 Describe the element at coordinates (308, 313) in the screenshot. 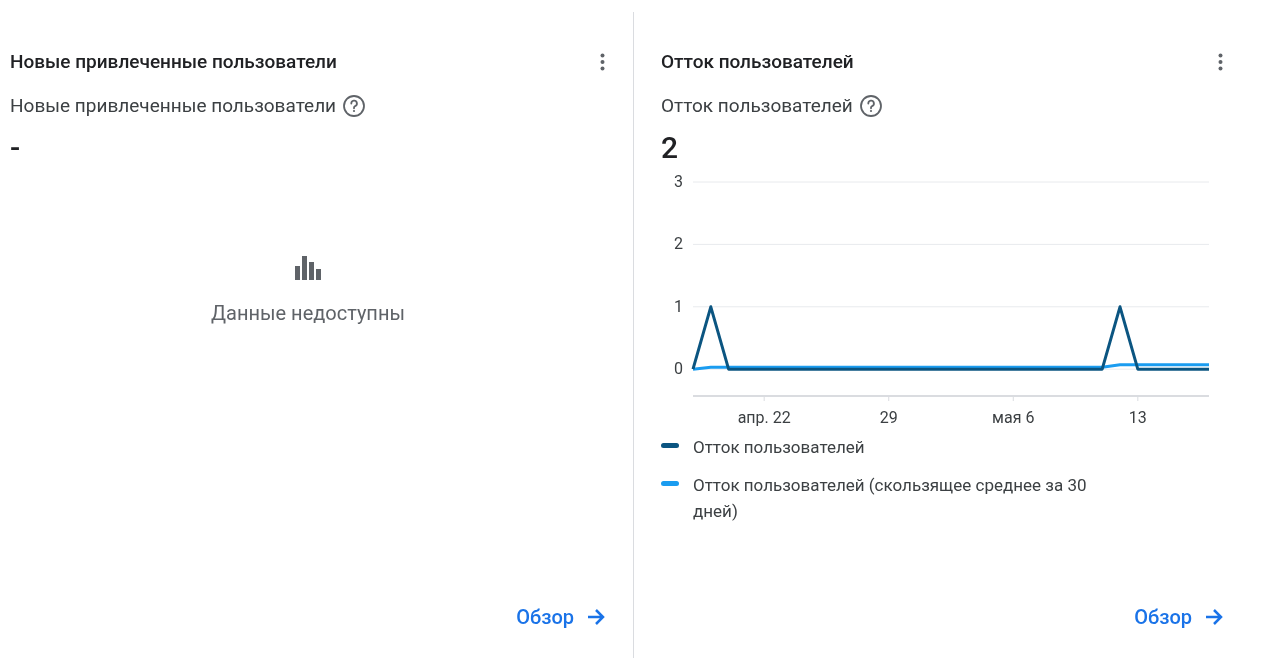

I see `empty-state-message: Данные недоступны` at that location.